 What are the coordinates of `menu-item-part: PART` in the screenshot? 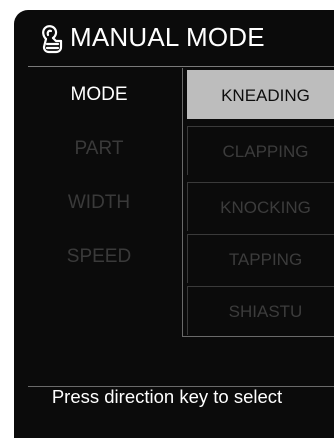 It's located at (99, 149).